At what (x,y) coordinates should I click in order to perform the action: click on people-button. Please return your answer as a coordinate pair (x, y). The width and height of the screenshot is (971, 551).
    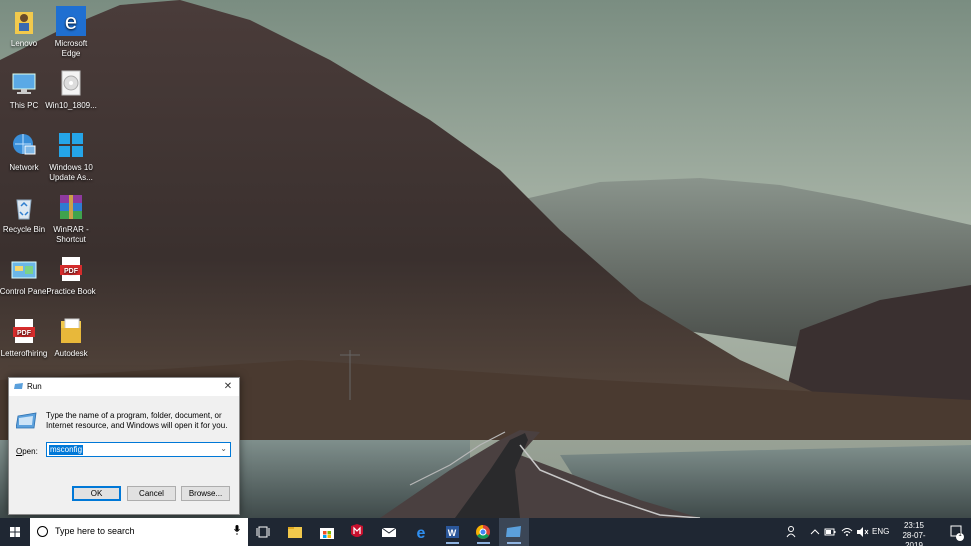
    Looking at the image, I should click on (792, 532).